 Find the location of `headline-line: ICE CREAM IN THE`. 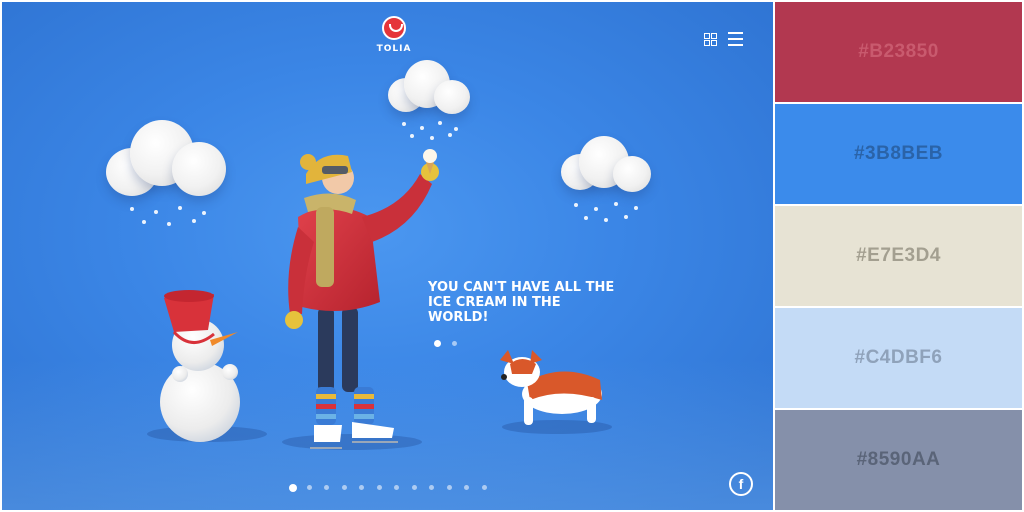

headline-line: ICE CREAM IN THE is located at coordinates (494, 302).